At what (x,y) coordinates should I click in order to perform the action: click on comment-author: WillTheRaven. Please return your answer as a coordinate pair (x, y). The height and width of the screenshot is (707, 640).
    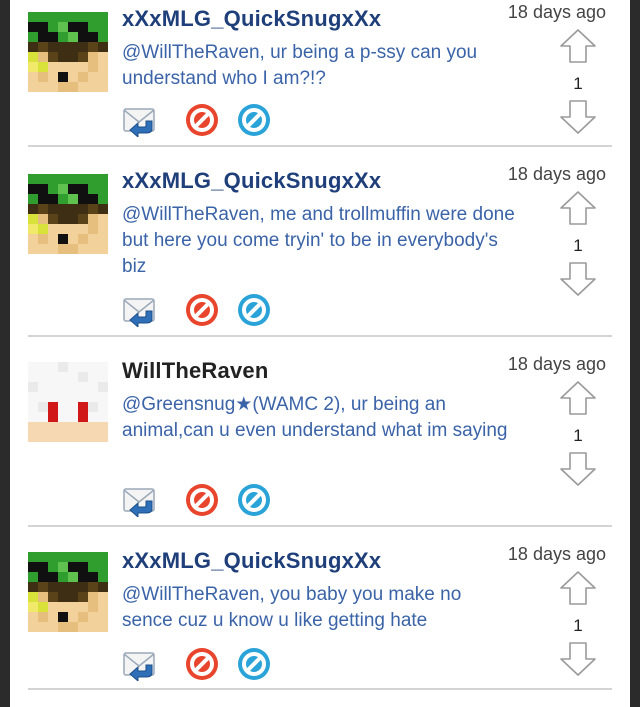
    Looking at the image, I should click on (195, 371).